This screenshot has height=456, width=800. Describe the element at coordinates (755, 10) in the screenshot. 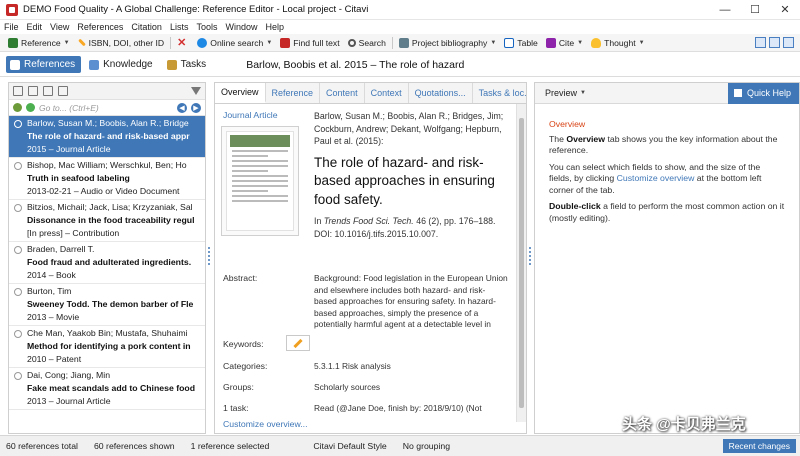

I see `maximize-button: ☐` at that location.